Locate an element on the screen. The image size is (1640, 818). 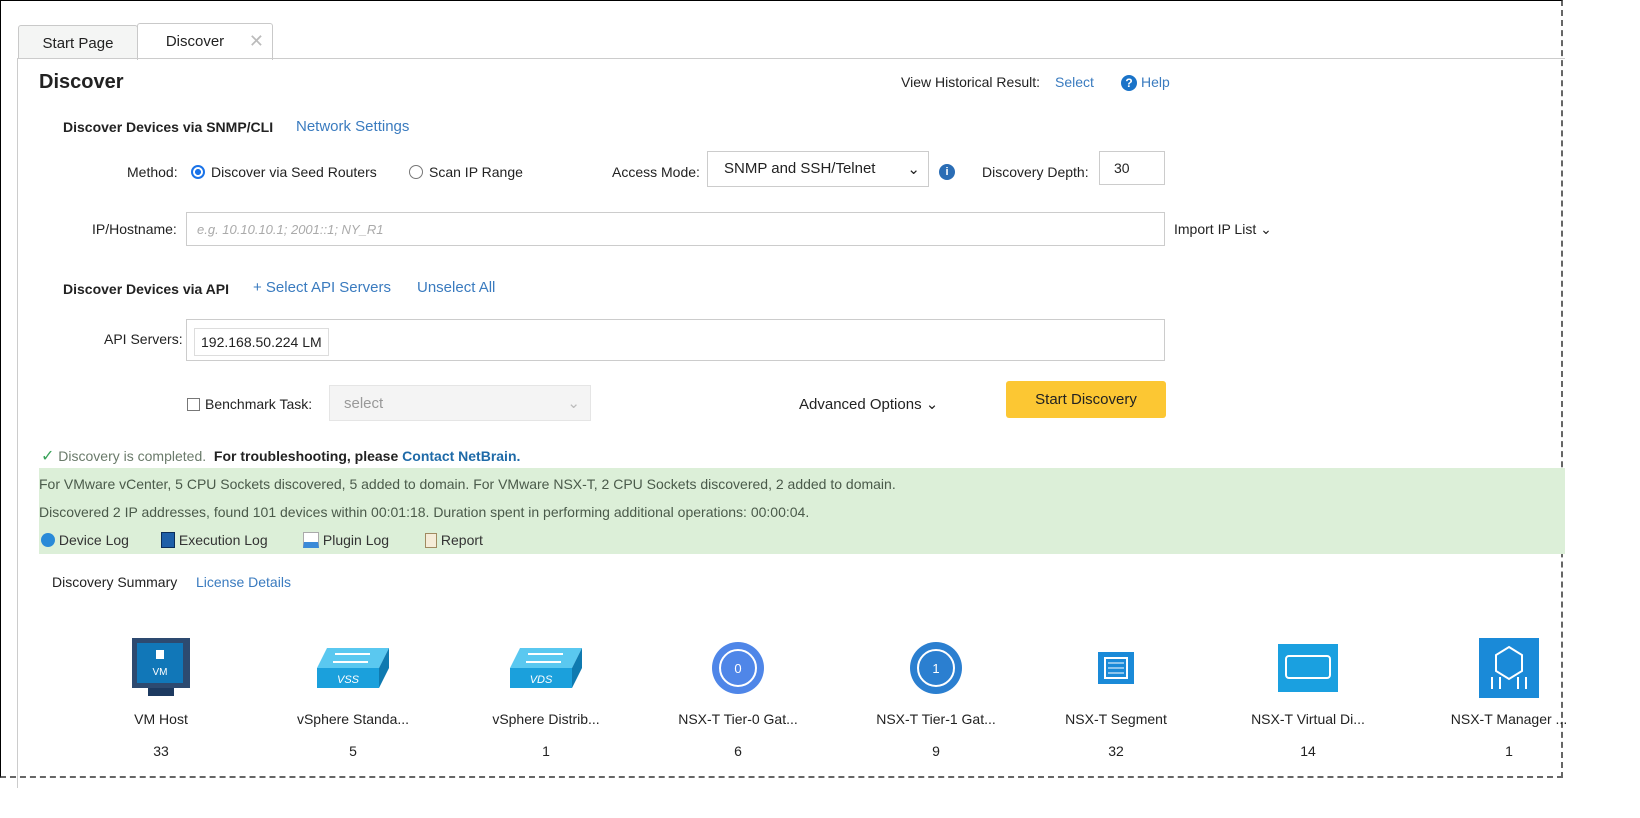
radio-label: Discover via Seed Routers is located at coordinates (294, 172).